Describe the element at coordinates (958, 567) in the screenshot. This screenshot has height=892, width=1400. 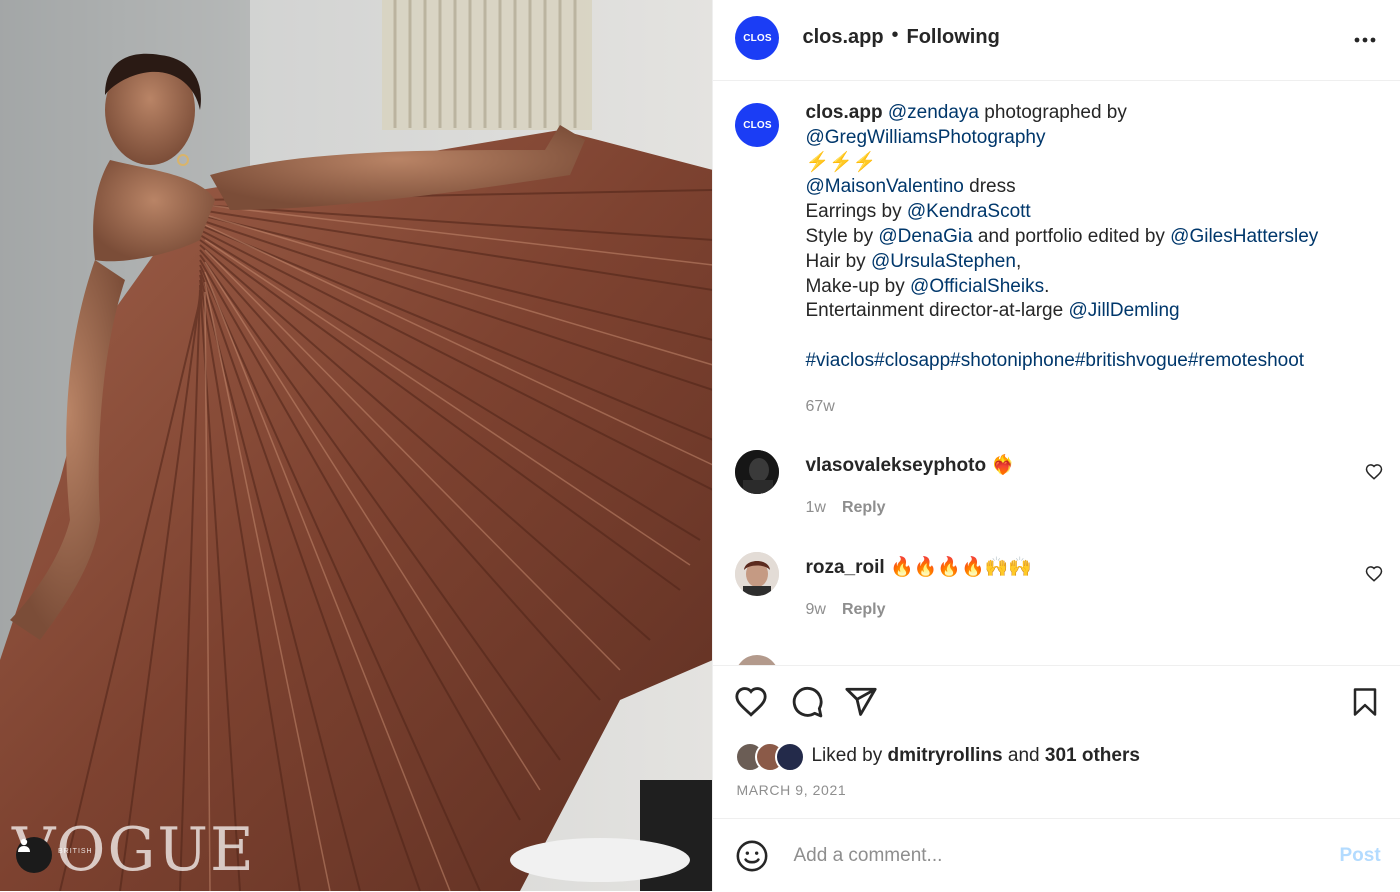
I see `comment-text: 🔥🔥🔥🔥🙌🙌` at that location.